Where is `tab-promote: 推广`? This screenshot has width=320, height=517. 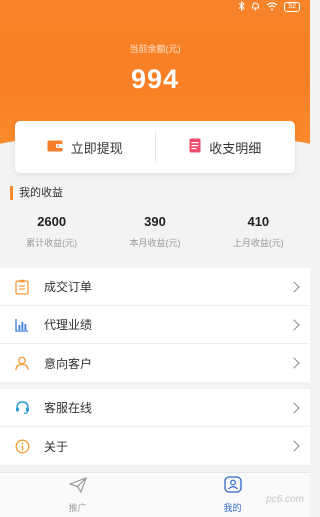
tab-promote: 推广 is located at coordinates (77, 495).